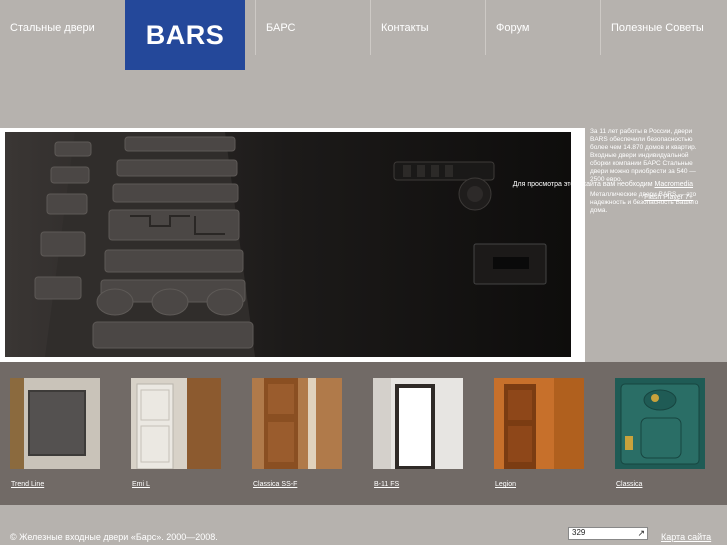  I want to click on counter-value: 329, so click(579, 532).